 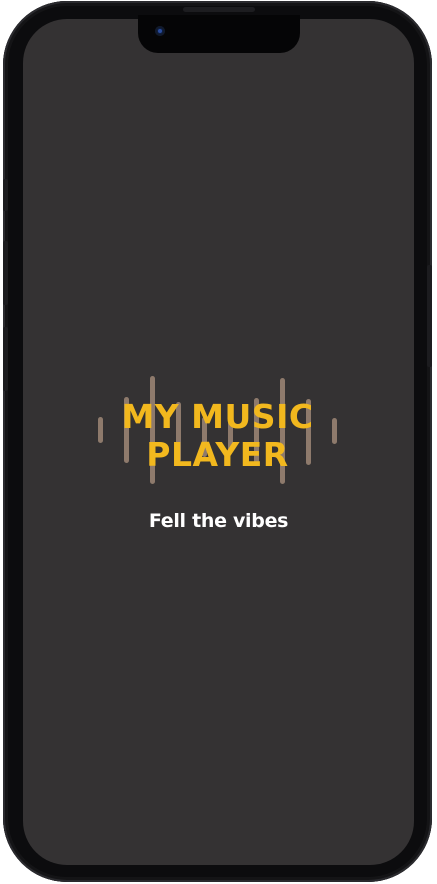 What do you see at coordinates (219, 9) in the screenshot?
I see `earpiece-speaker` at bounding box center [219, 9].